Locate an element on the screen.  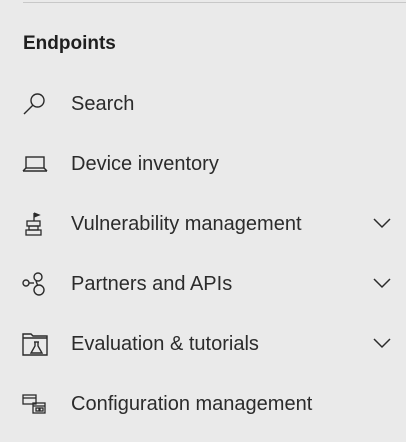
section-title-endpoints: Endpoints is located at coordinates (69, 43).